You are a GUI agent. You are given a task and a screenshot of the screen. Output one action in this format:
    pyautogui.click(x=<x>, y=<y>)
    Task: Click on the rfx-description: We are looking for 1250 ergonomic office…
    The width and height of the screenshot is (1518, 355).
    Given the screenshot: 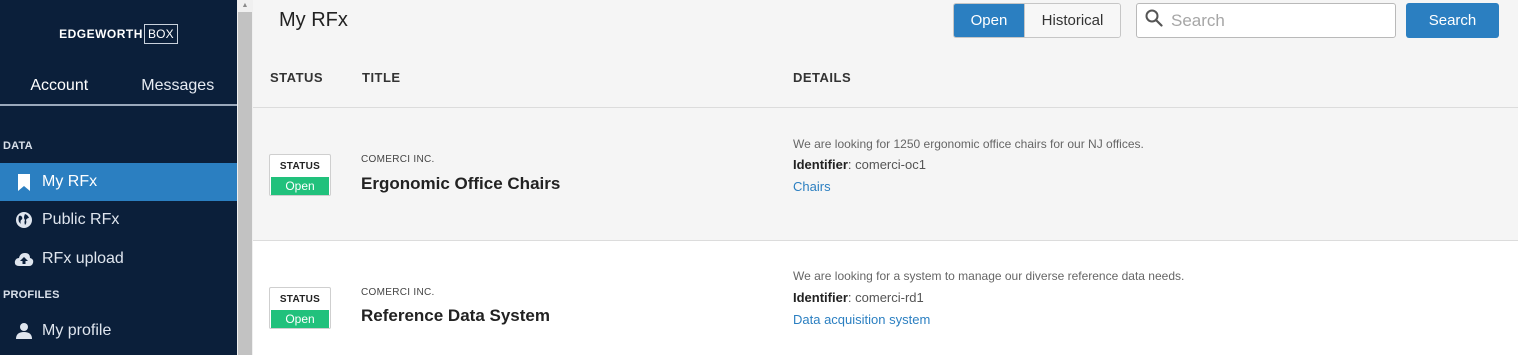 What is the action you would take?
    pyautogui.click(x=968, y=144)
    